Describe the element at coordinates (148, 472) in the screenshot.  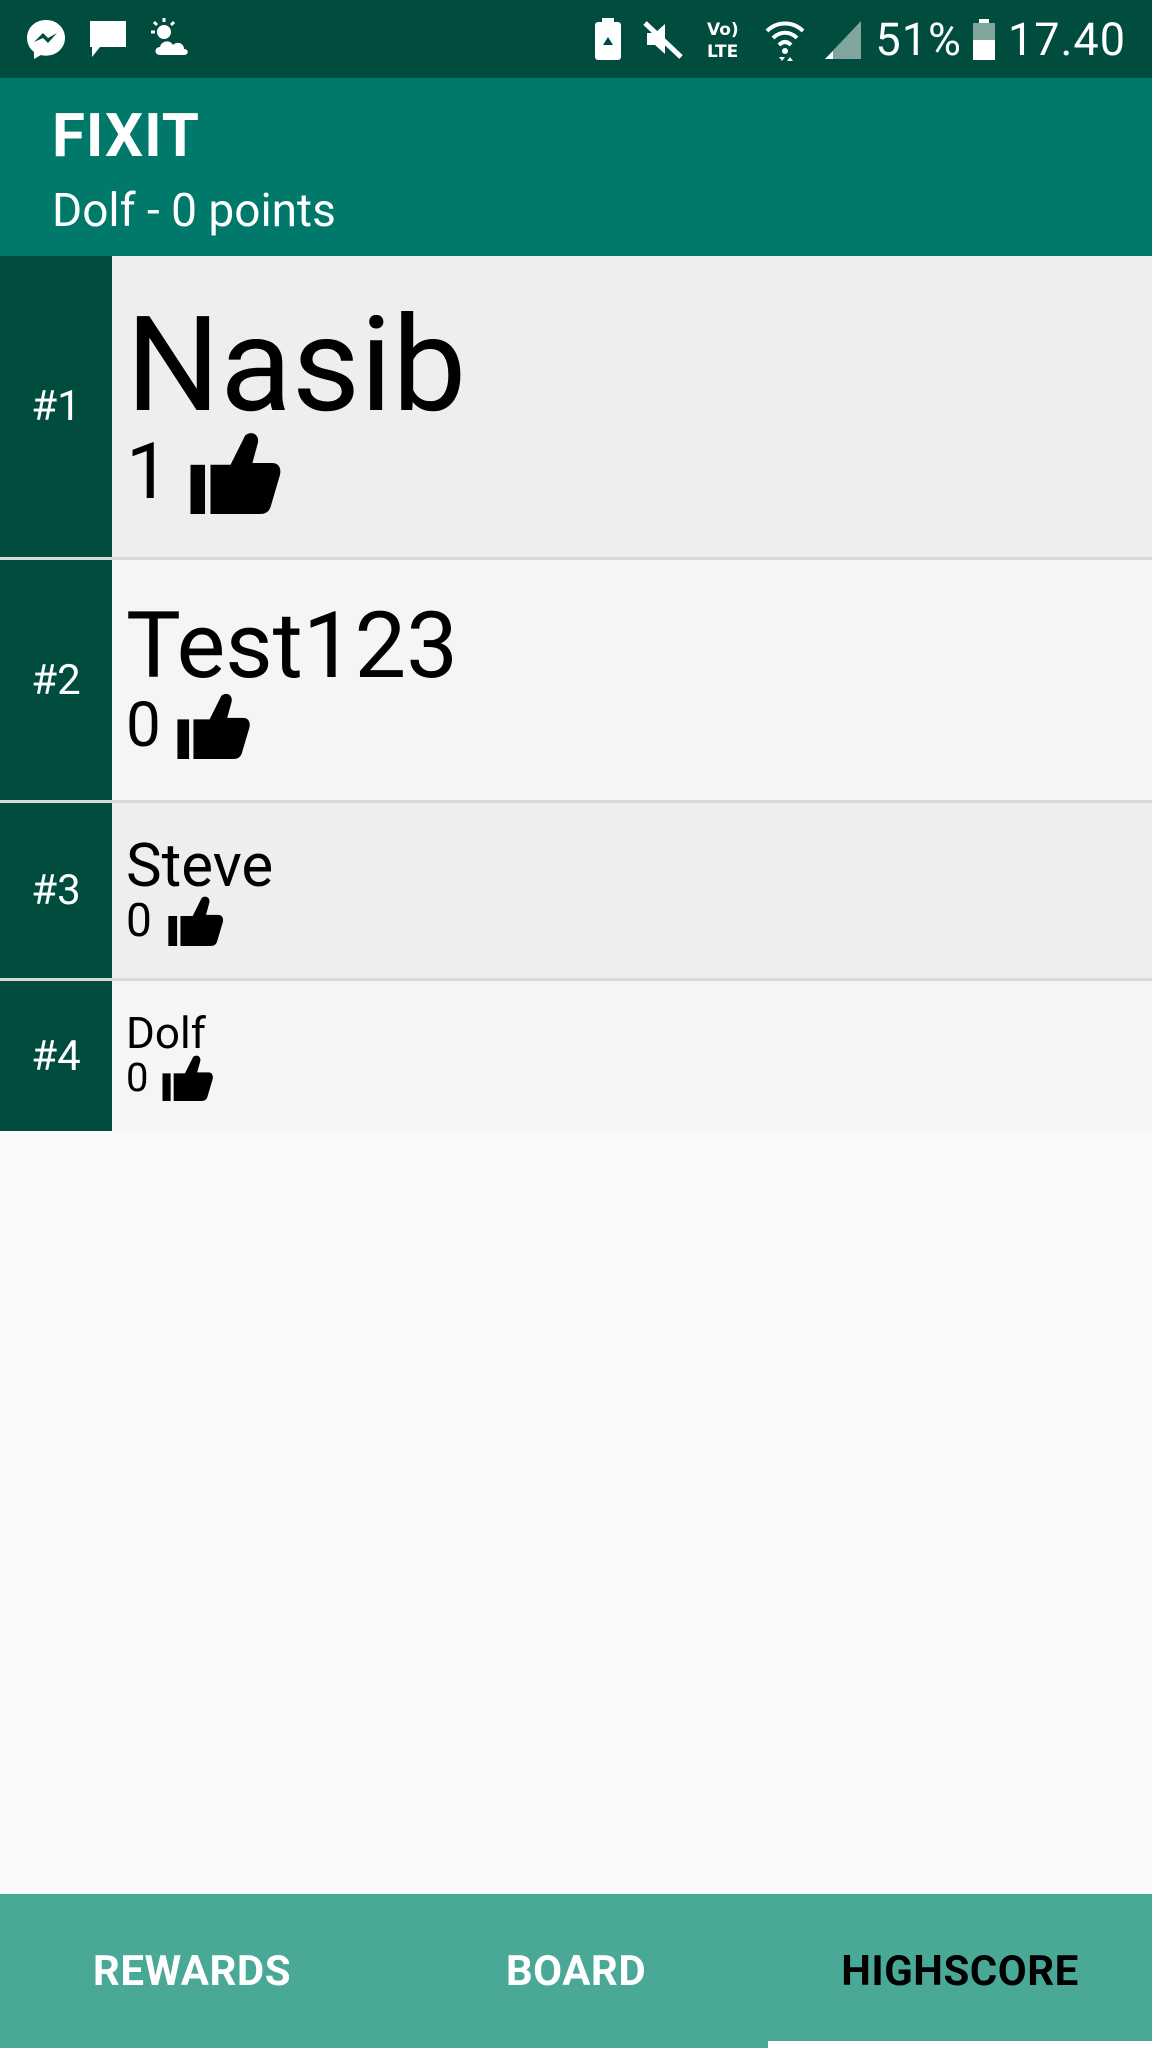
I see `player-score: 1` at that location.